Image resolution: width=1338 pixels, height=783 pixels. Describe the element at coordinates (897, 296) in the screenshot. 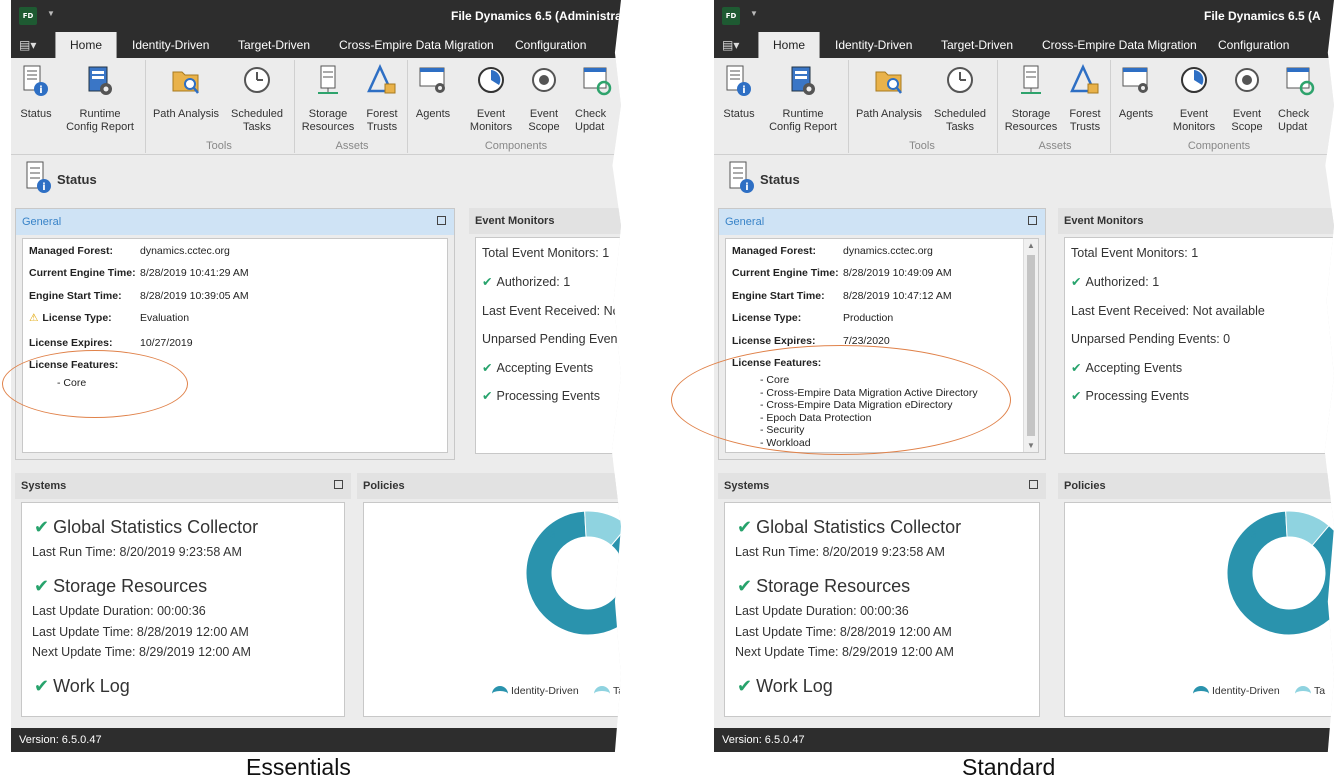

I see `engine-start-value: 8/28/2019 10:47:12 AM` at that location.